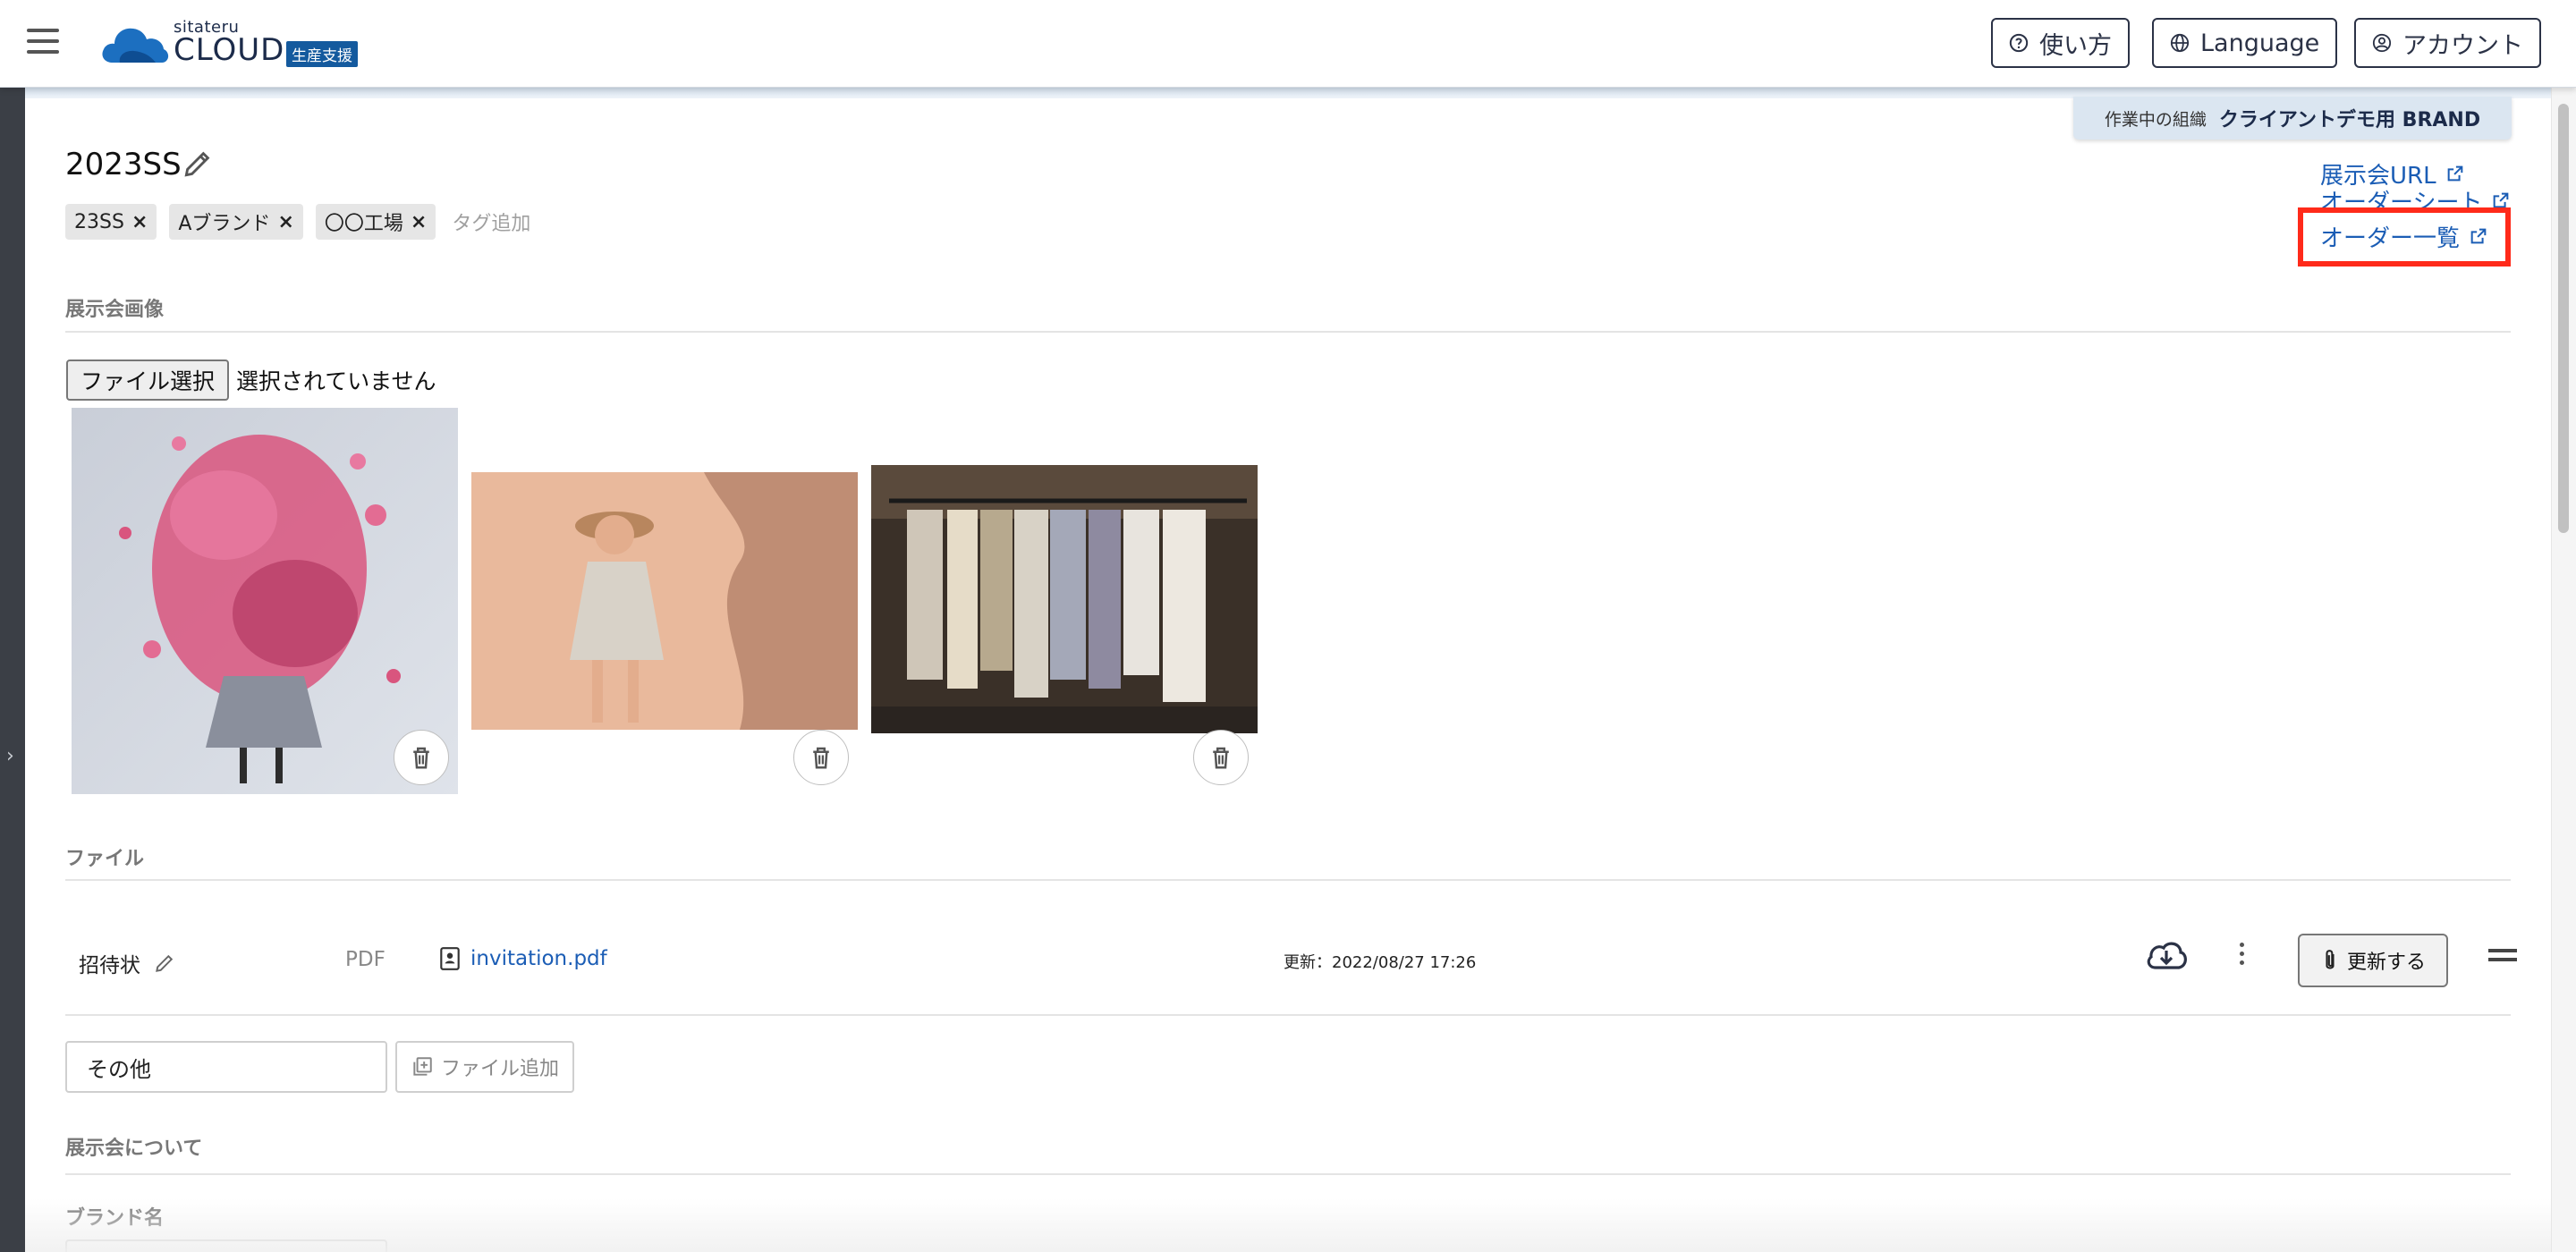 The width and height of the screenshot is (2576, 1252). I want to click on document-person-icon, so click(450, 958).